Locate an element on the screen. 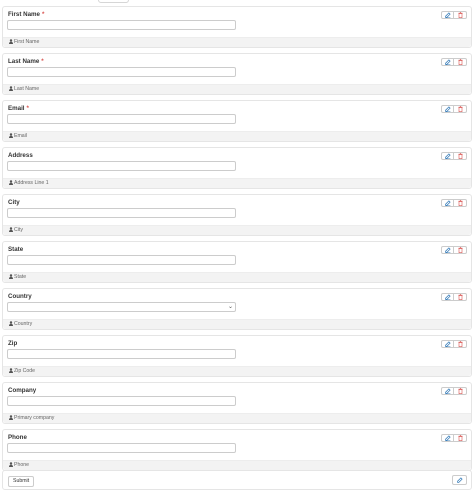 The height and width of the screenshot is (494, 474). field-label: Email * is located at coordinates (18, 108).